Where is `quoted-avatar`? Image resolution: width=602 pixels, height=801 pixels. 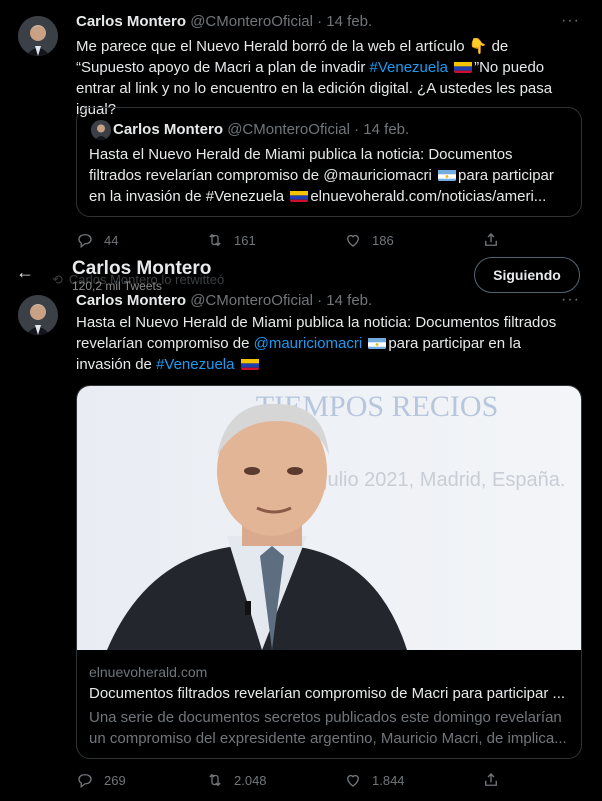 quoted-avatar is located at coordinates (101, 130).